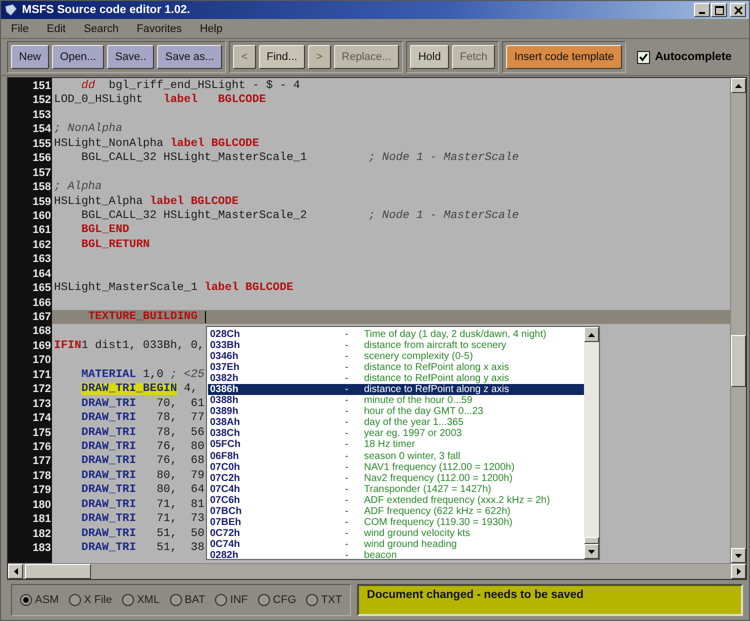  What do you see at coordinates (42, 317) in the screenshot?
I see `line-number: 167` at bounding box center [42, 317].